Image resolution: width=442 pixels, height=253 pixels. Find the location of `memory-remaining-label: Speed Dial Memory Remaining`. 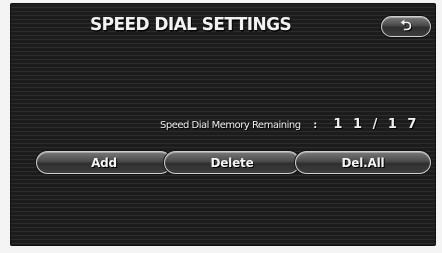

memory-remaining-label: Speed Dial Memory Remaining is located at coordinates (230, 125).